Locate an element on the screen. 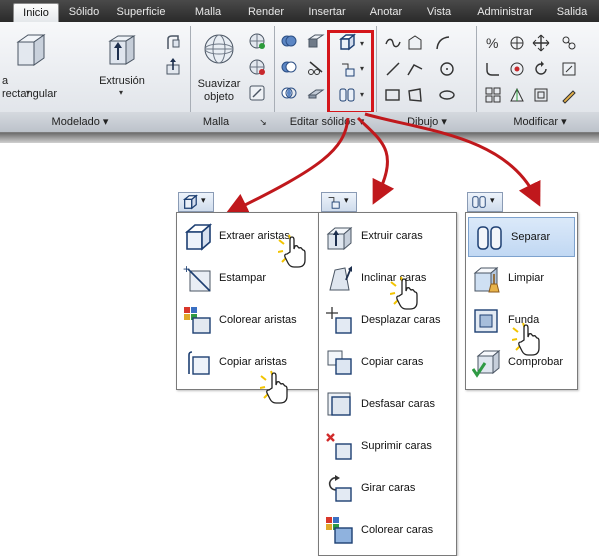 The image size is (599, 556). menu-item-clean: Limpiar is located at coordinates (521, 279).